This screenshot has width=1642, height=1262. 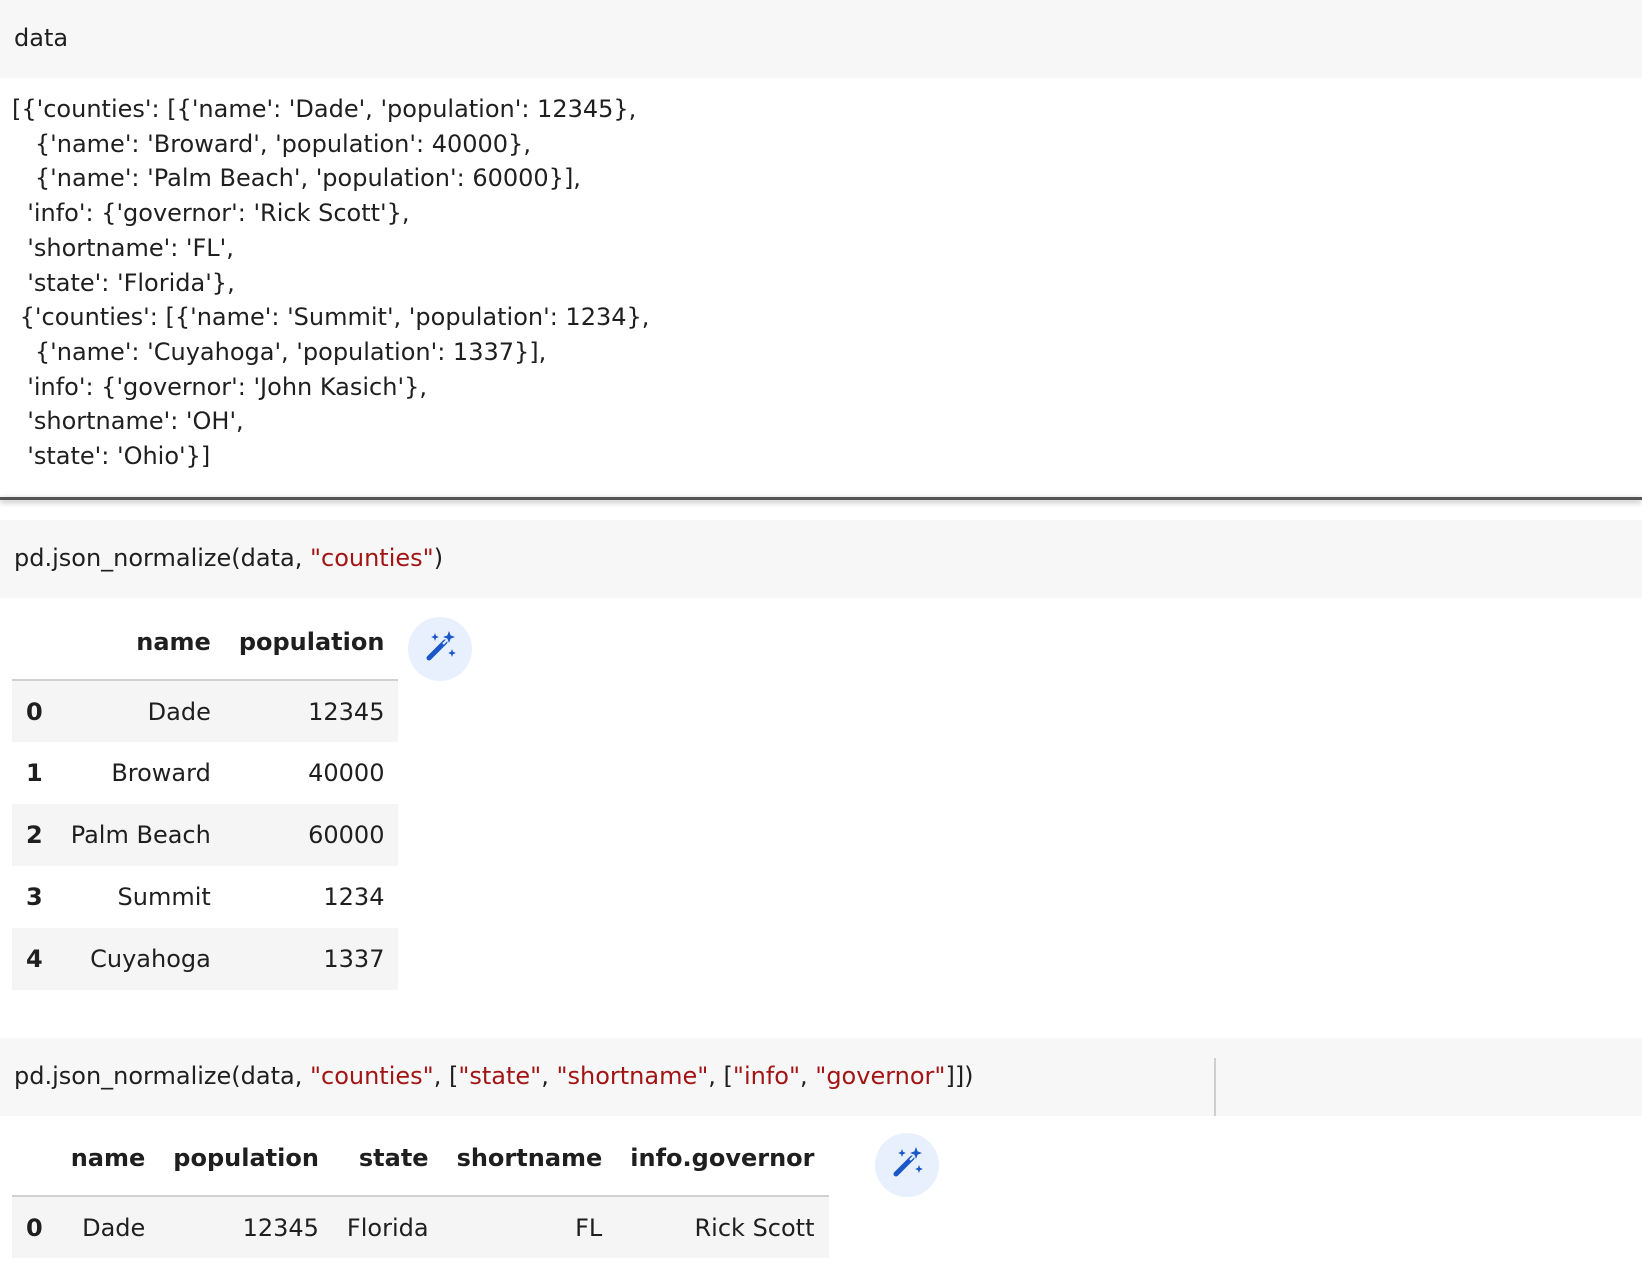 What do you see at coordinates (821, 559) in the screenshot?
I see `code-cell-2-input: pd.json_normalize(data, "counties")` at bounding box center [821, 559].